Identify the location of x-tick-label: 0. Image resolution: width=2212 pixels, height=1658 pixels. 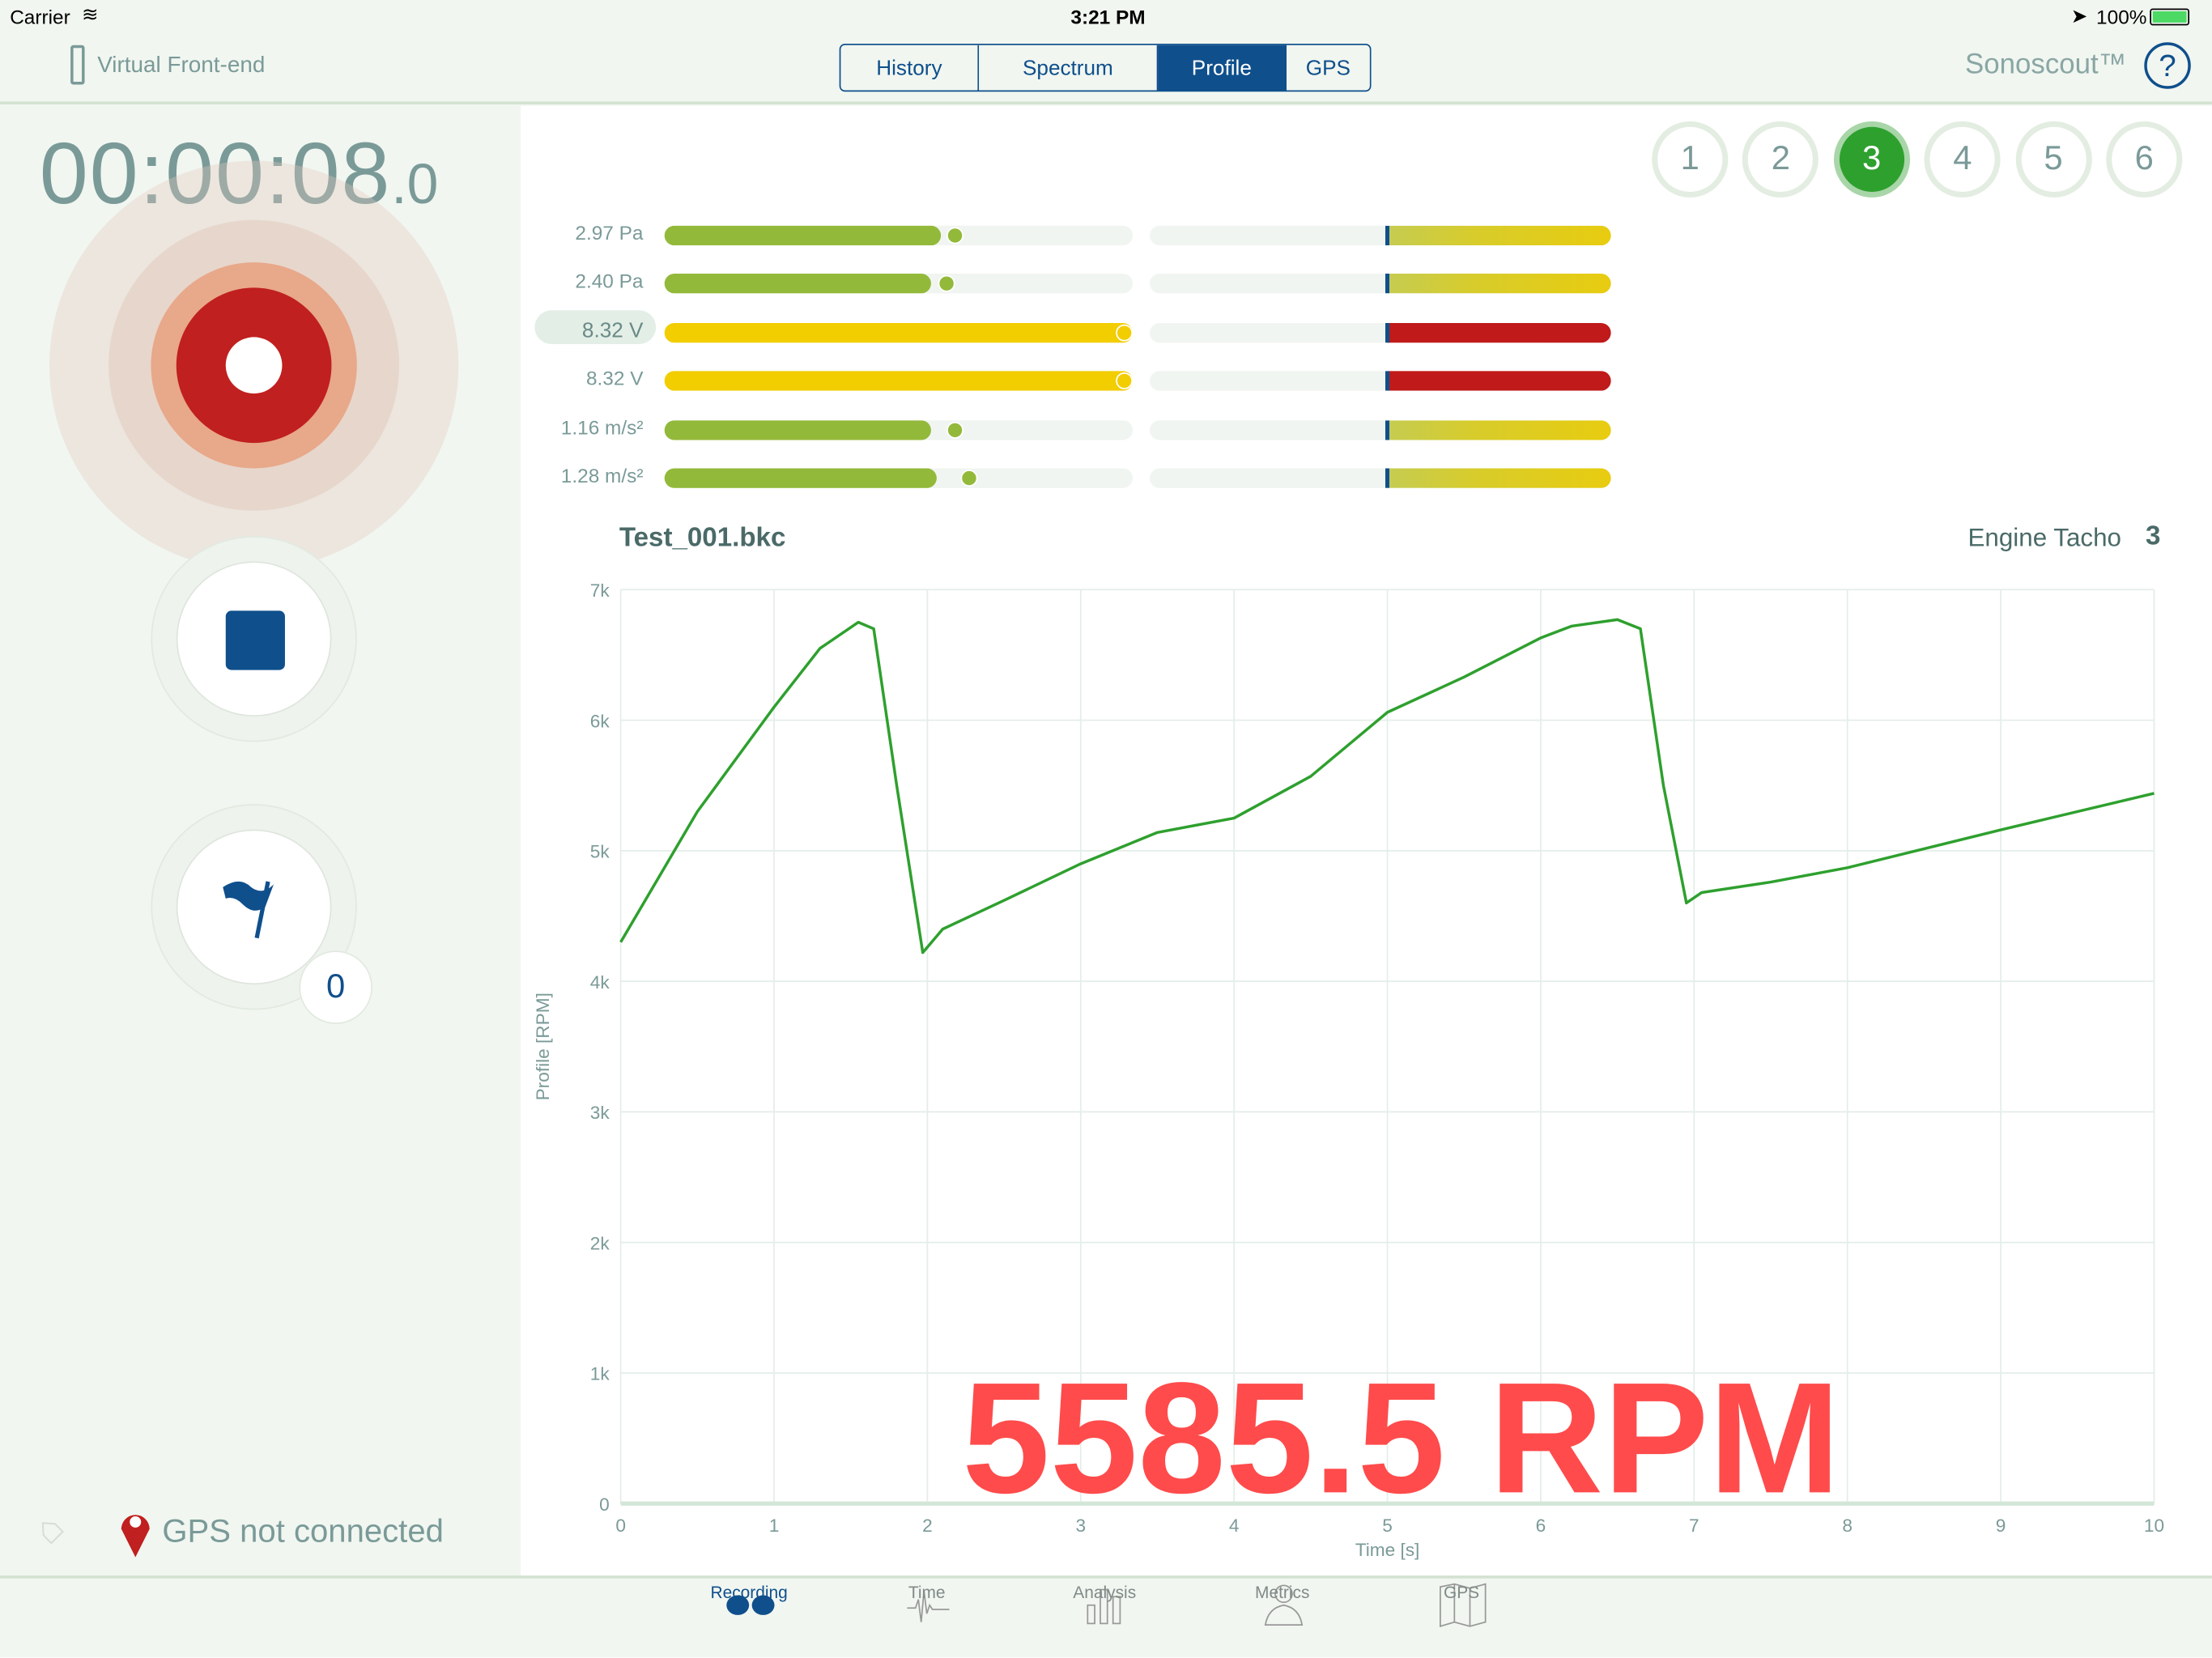
(620, 1526).